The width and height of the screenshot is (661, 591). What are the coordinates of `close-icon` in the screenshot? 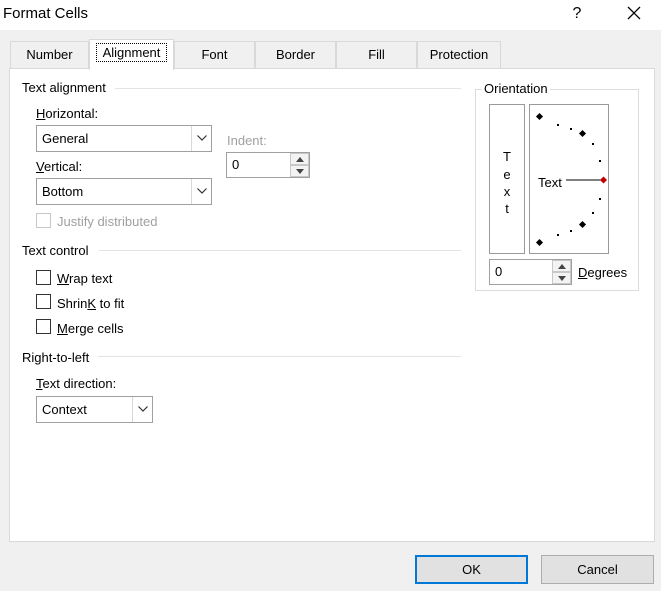 It's located at (634, 13).